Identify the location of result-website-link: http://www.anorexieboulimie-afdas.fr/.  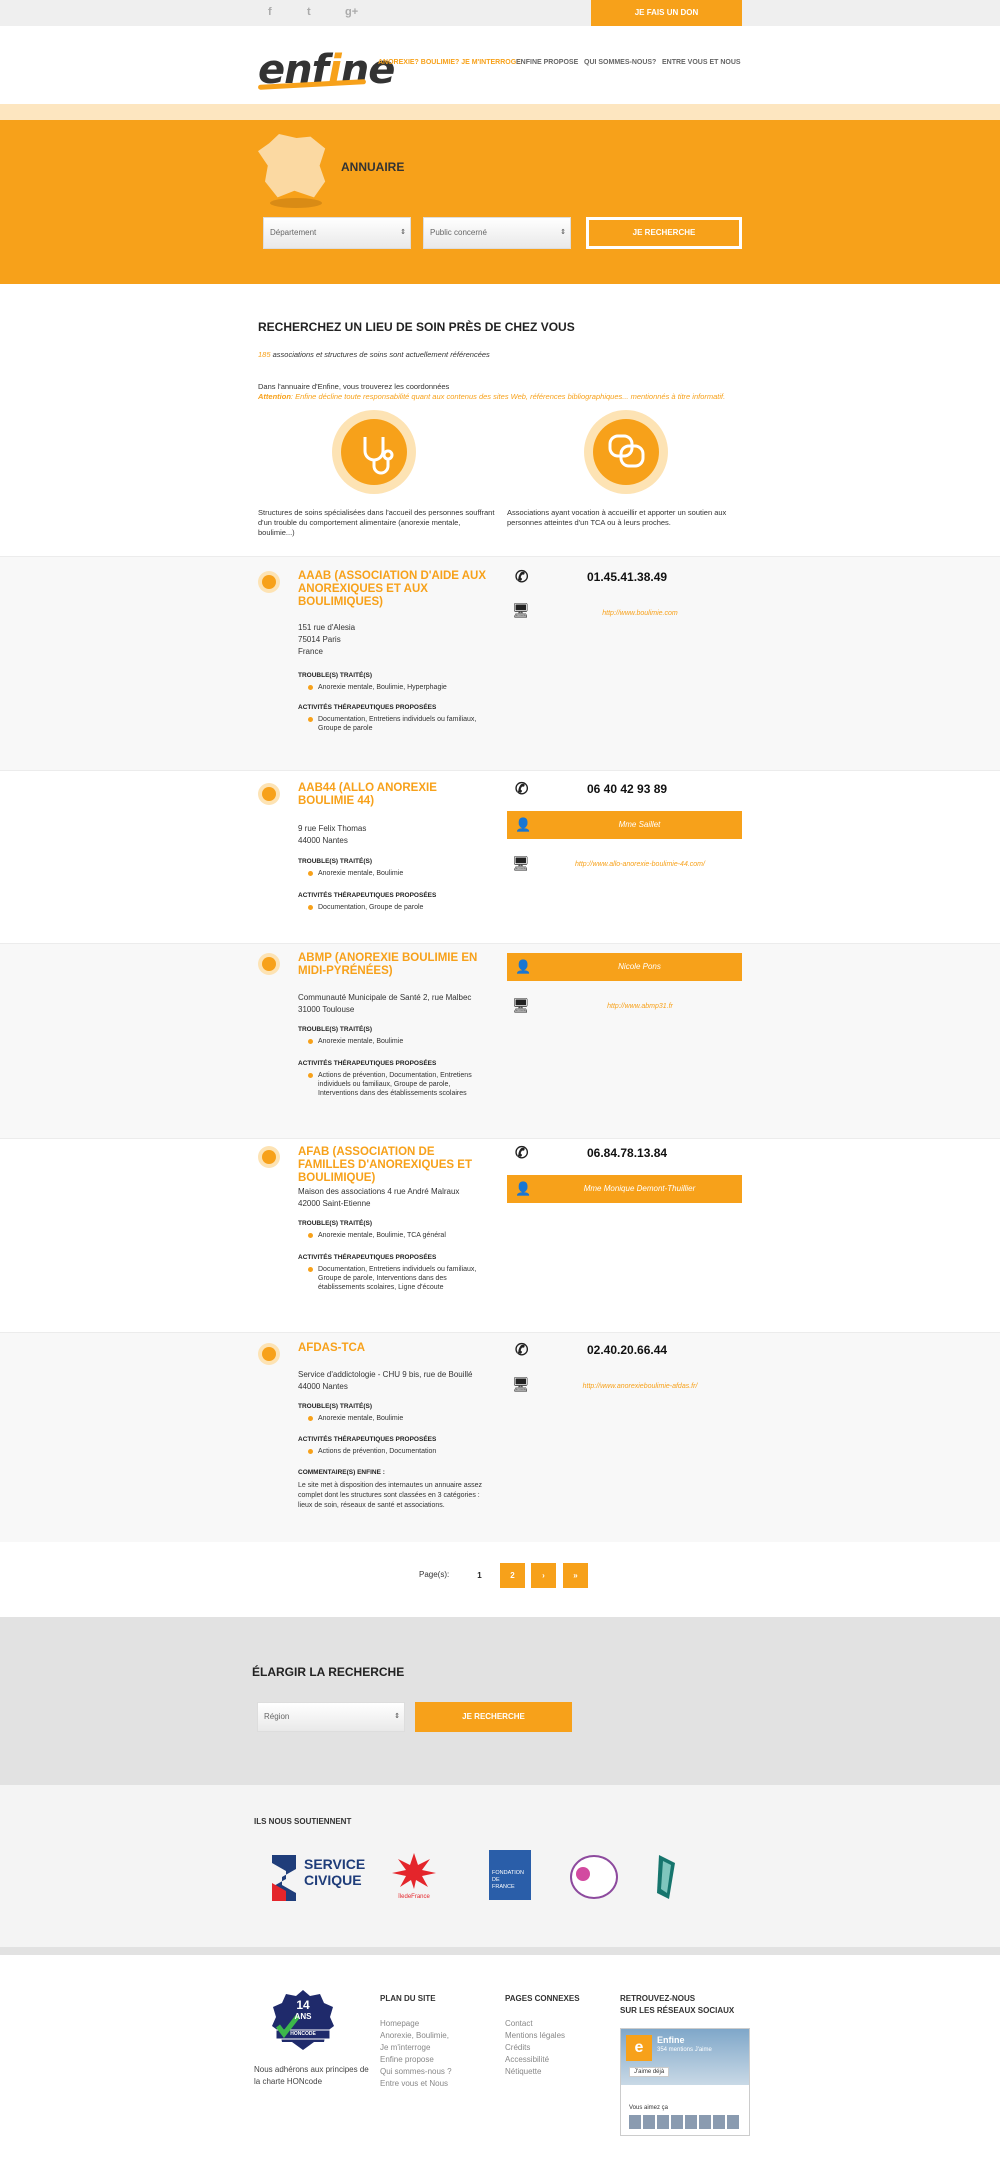
(640, 1386).